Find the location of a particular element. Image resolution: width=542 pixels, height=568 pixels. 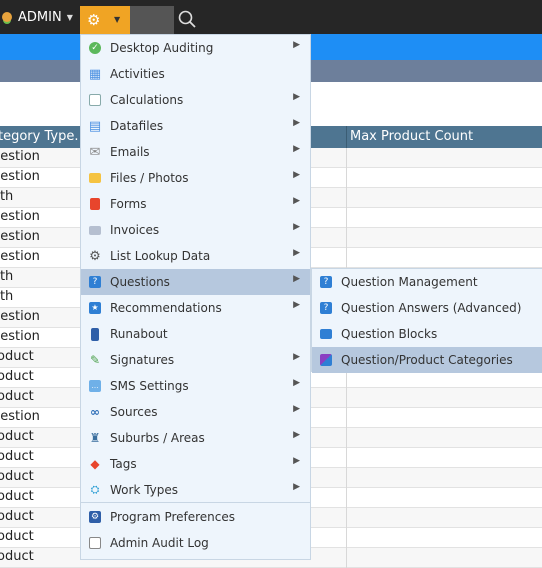

menu-item-label: Invoices is located at coordinates (135, 230).